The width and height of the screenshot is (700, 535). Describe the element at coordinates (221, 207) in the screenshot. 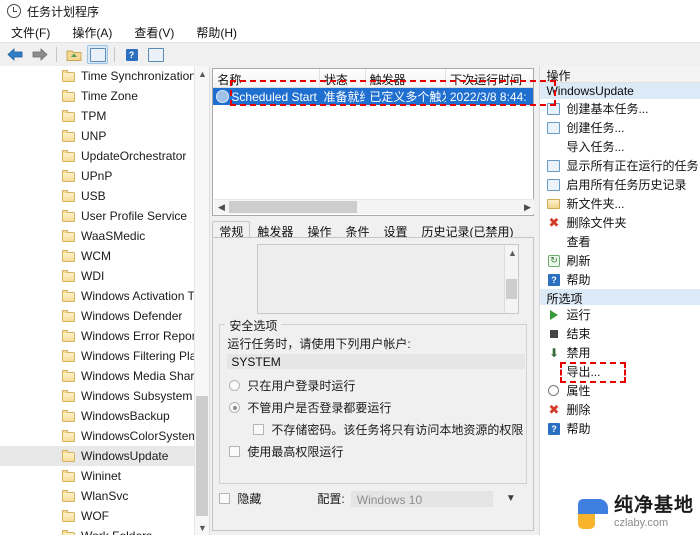

I see `scroll-left-icon: ◀` at that location.